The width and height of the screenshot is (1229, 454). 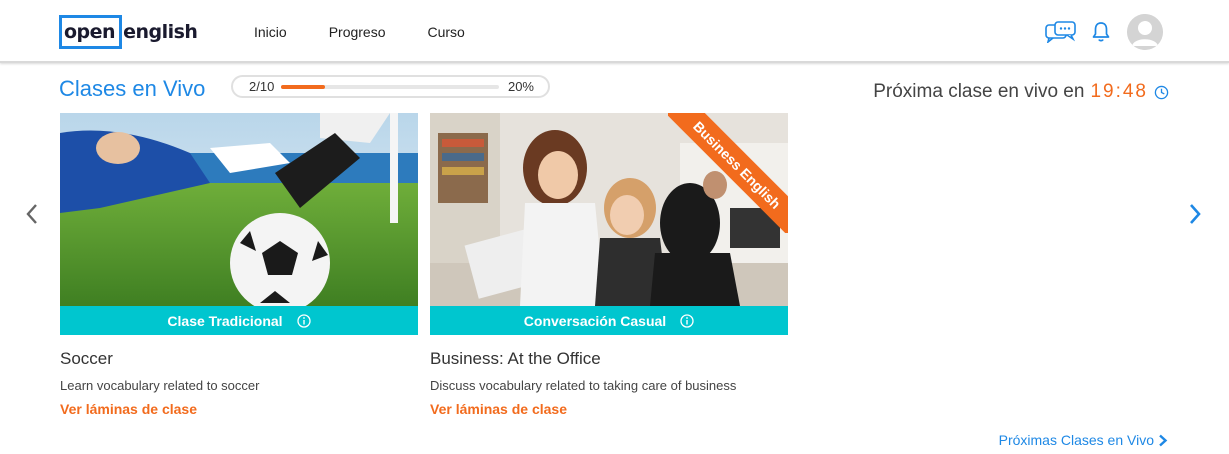 I want to click on progress-track, so click(x=390, y=87).